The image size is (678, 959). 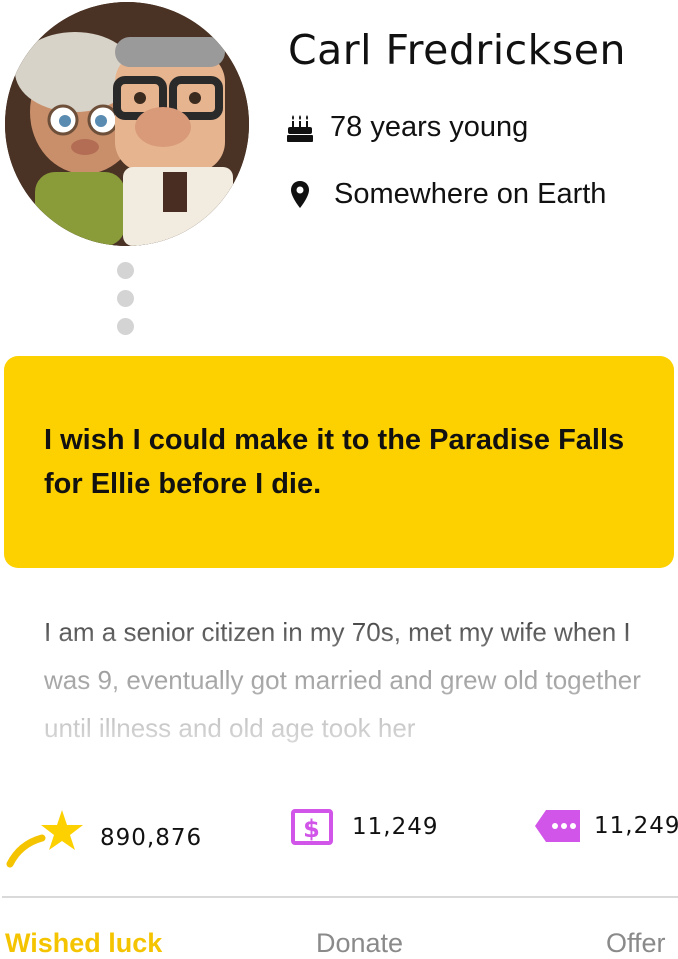 What do you see at coordinates (340, 897) in the screenshot?
I see `divider` at bounding box center [340, 897].